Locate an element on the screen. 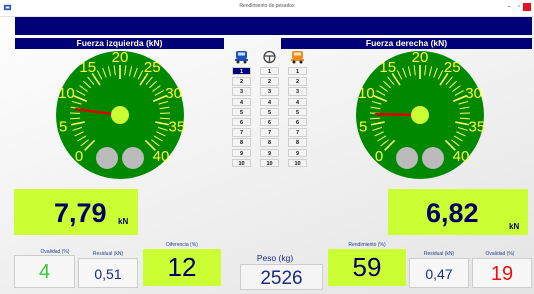 The height and width of the screenshot is (294, 534). axle-cell-r5-c2: 5 is located at coordinates (269, 112).